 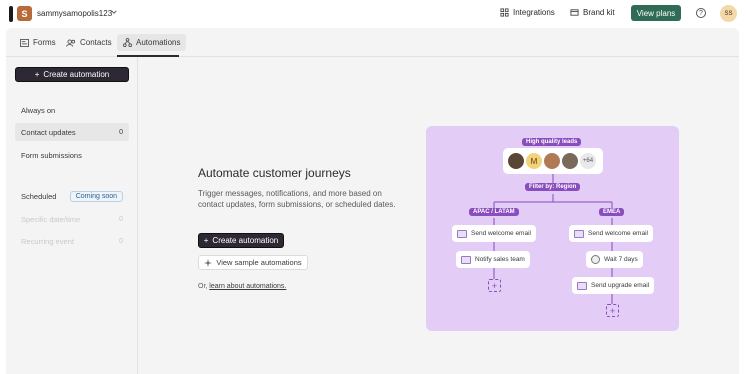 I want to click on automations-icon, so click(x=127, y=42).